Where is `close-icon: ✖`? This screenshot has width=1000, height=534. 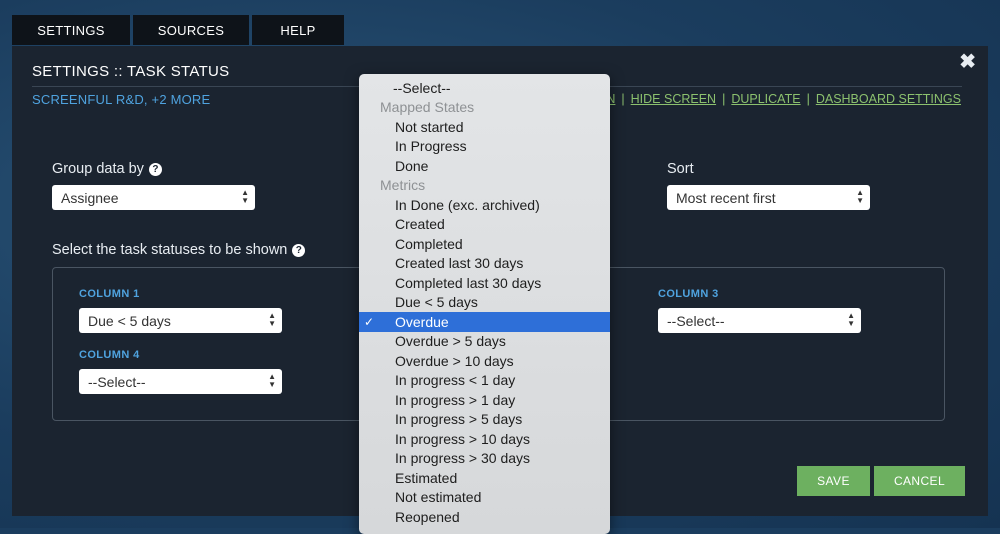 close-icon: ✖ is located at coordinates (967, 62).